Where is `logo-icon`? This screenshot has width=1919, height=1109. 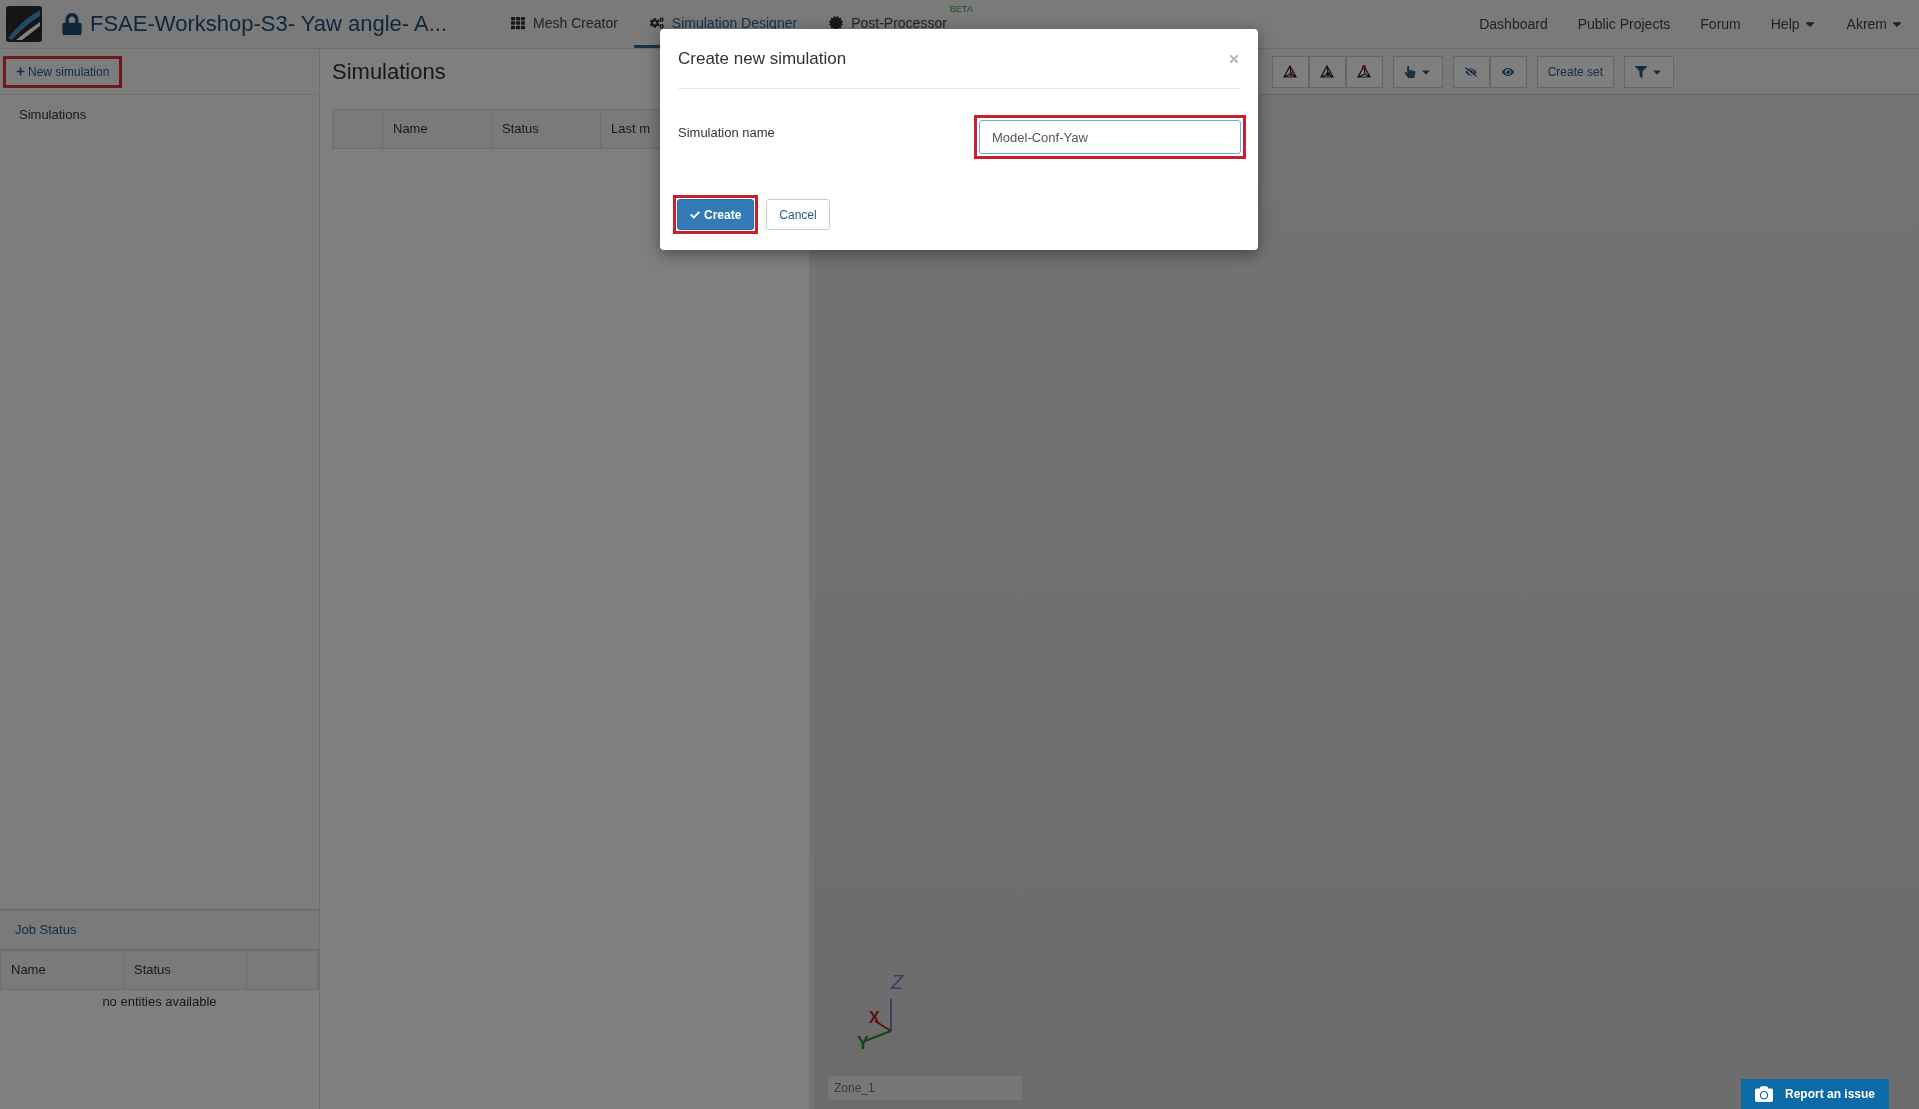 logo-icon is located at coordinates (24, 24).